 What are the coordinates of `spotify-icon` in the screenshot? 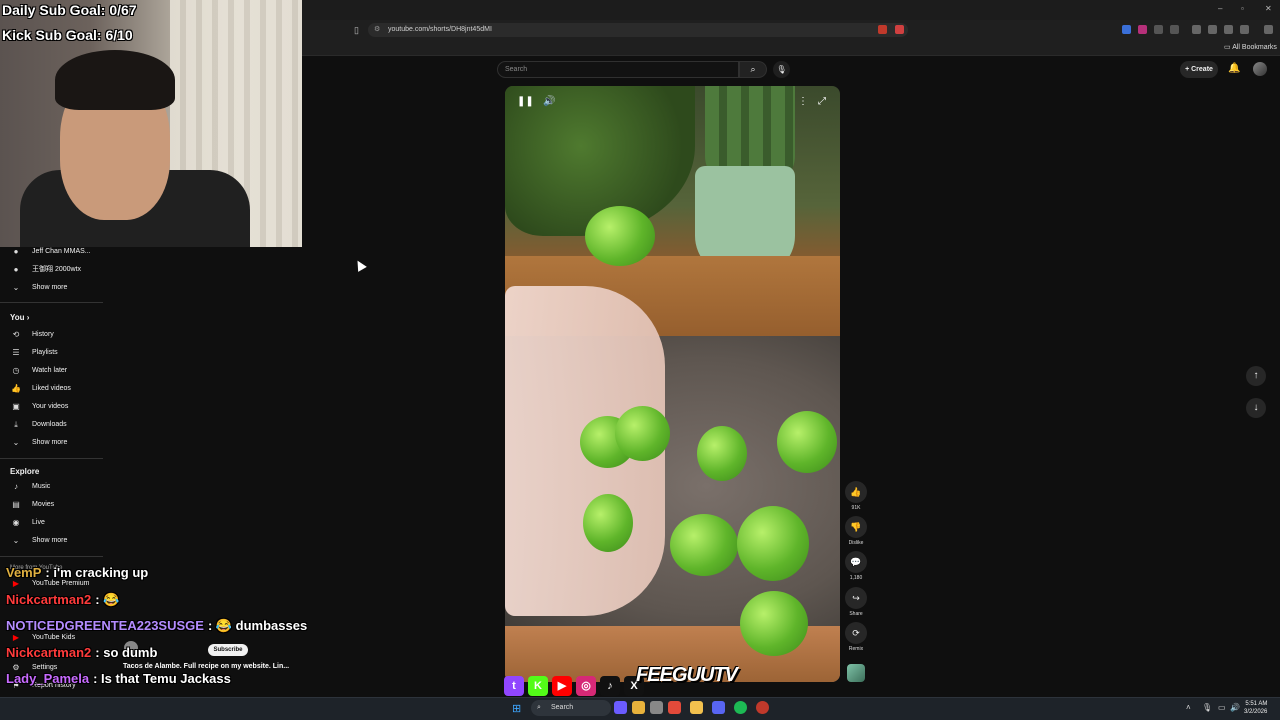 It's located at (740, 707).